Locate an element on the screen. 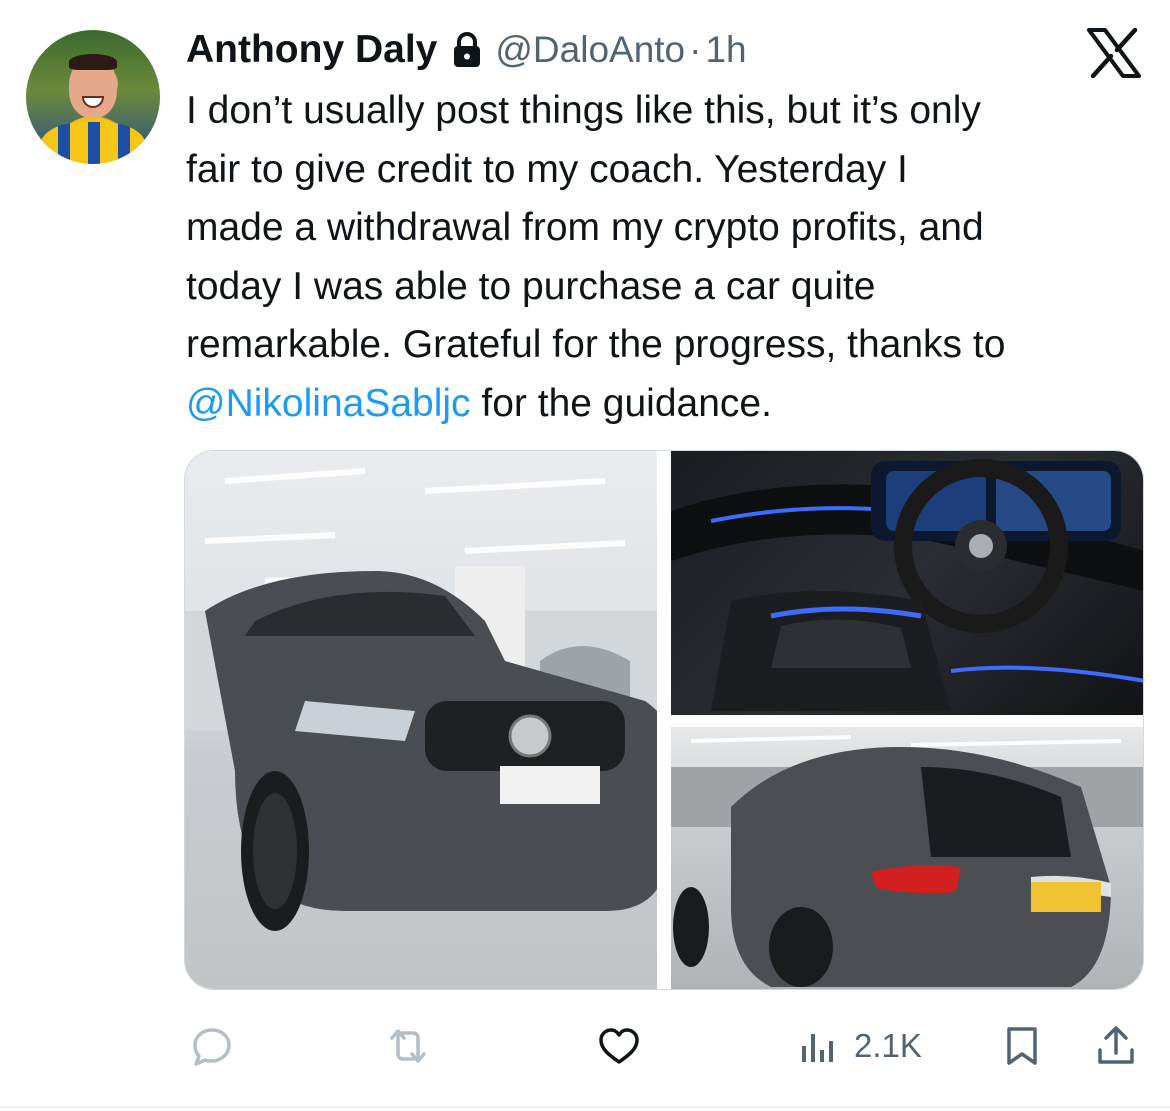 The image size is (1170, 1111). views-count: 2.1K is located at coordinates (888, 1045).